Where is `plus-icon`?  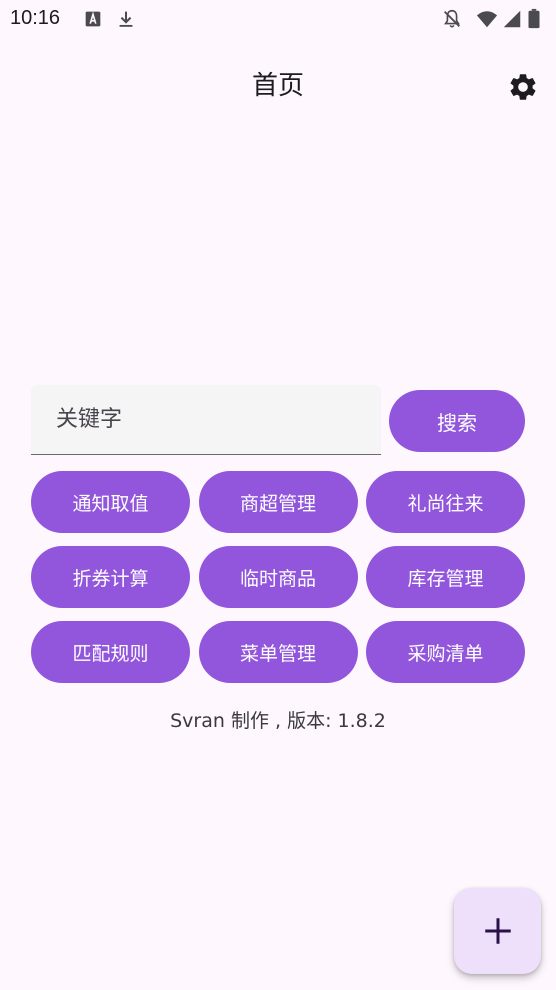 plus-icon is located at coordinates (497, 931).